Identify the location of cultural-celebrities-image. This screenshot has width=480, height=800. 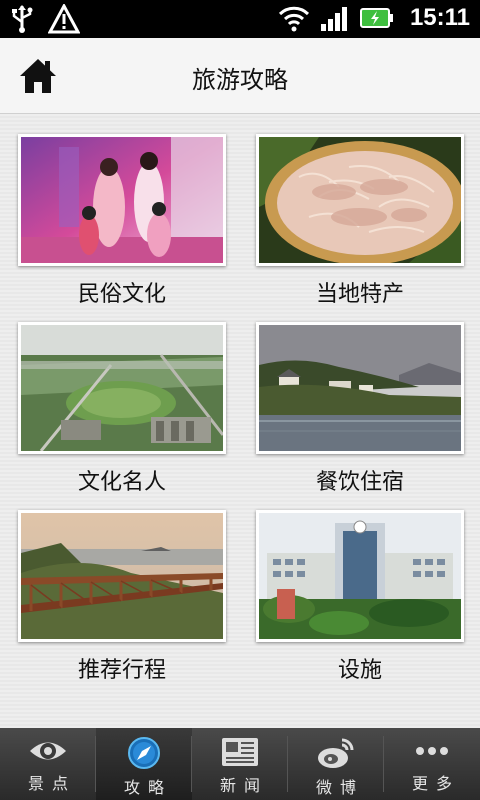
(122, 388).